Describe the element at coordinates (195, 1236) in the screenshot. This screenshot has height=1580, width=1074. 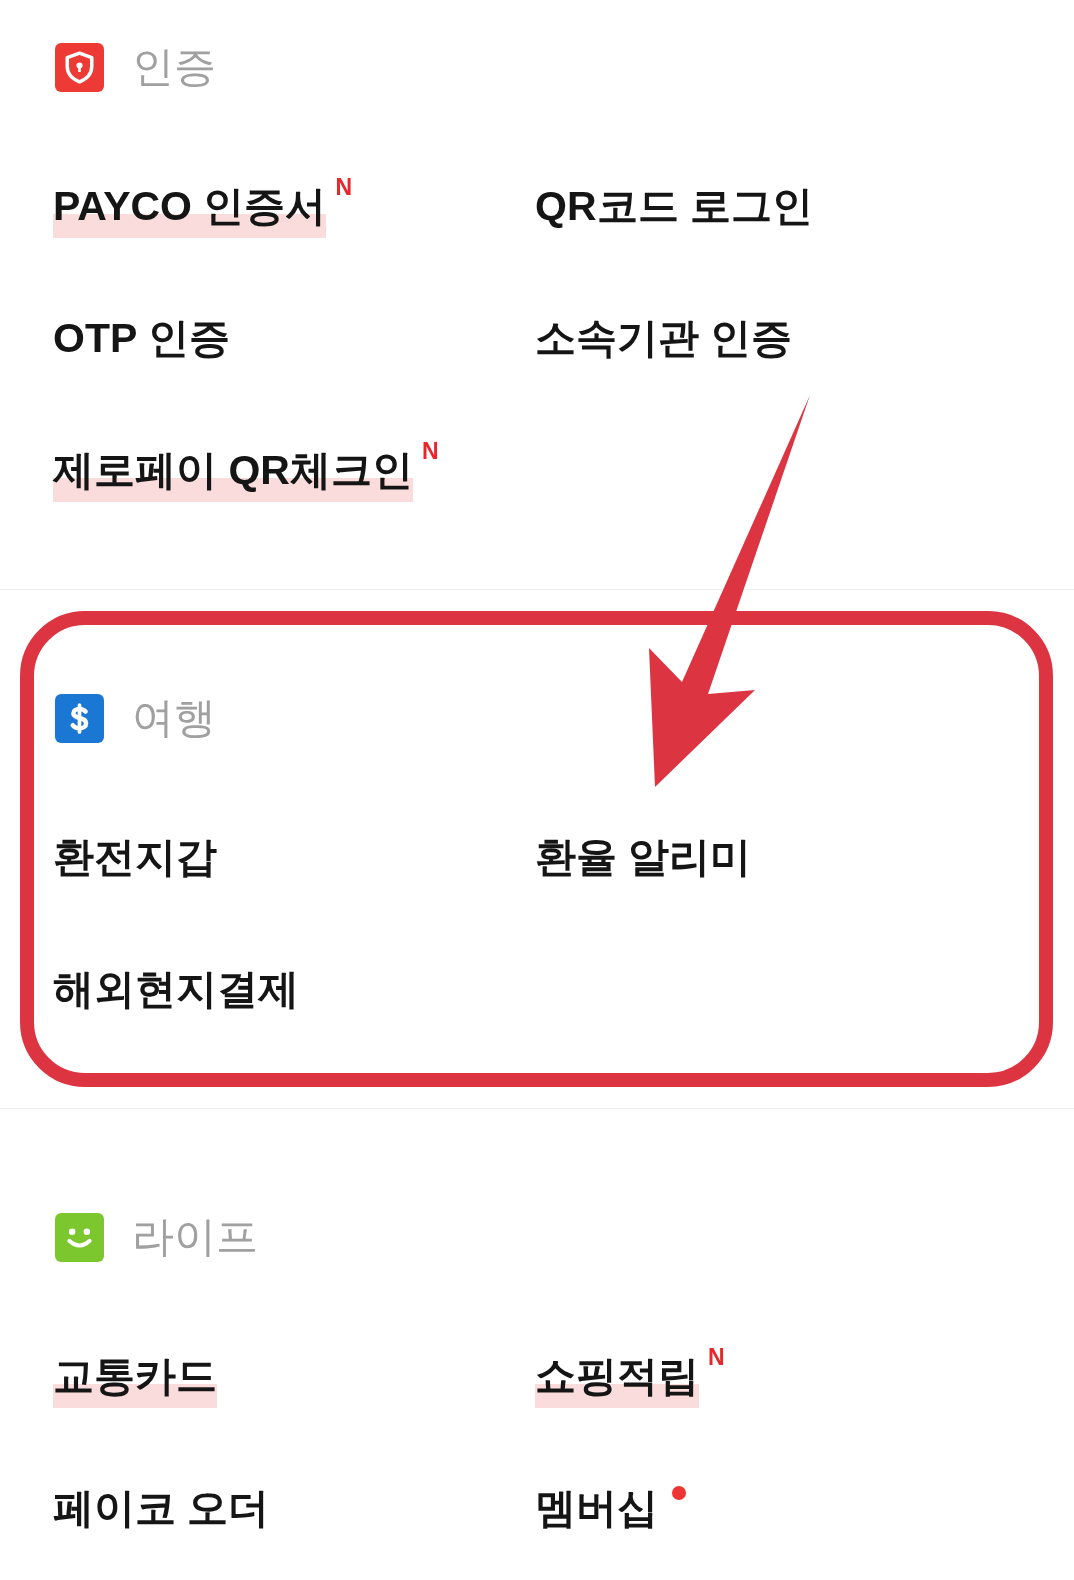
I see `section-title: 라이프` at that location.